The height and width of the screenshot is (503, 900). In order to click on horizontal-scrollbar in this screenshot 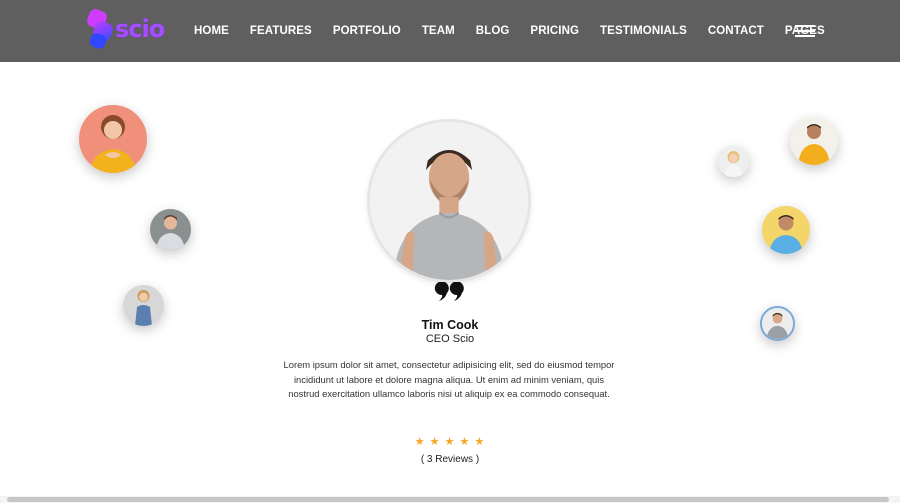, I will do `click(450, 499)`.